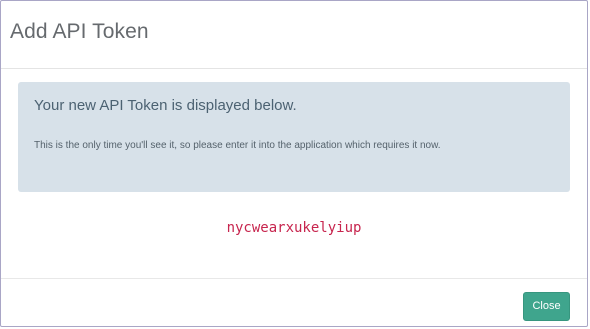 The width and height of the screenshot is (590, 329). Describe the element at coordinates (165, 105) in the screenshot. I see `alert-heading: Your new API Token is displayed below.` at that location.